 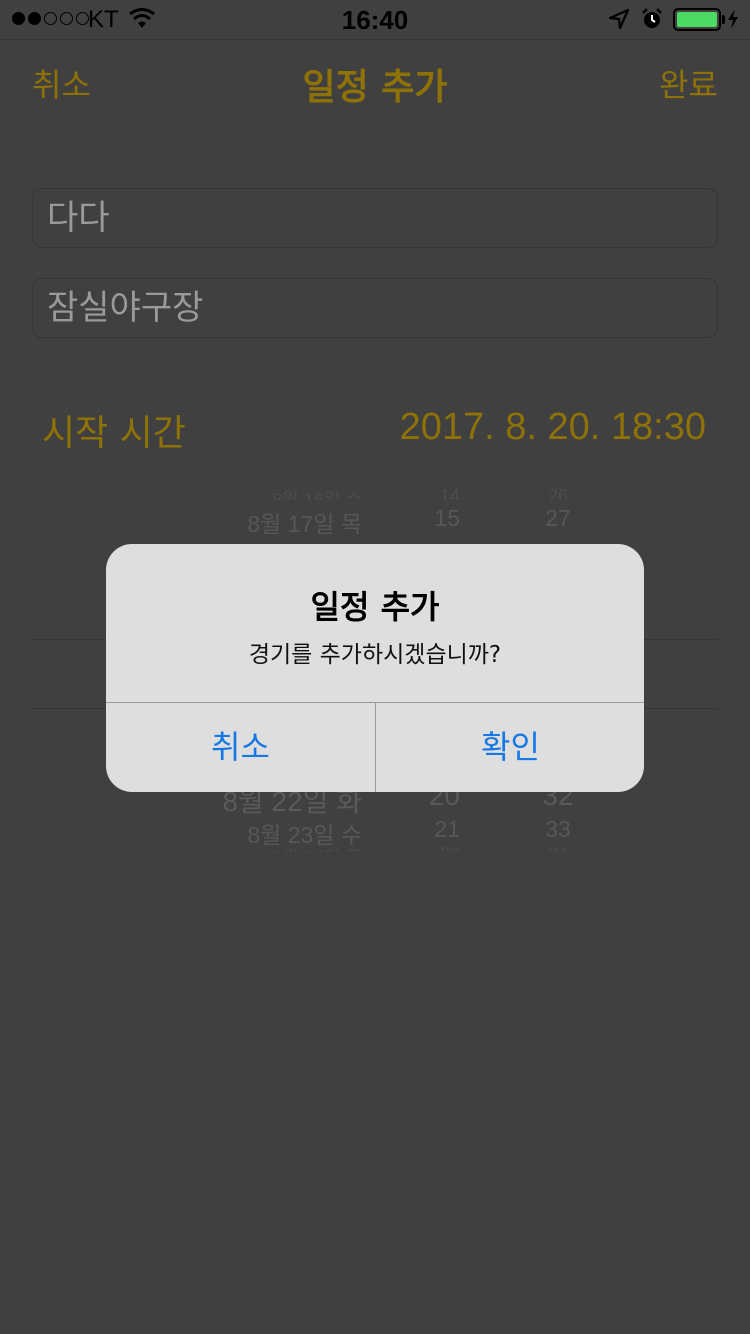 I want to click on battery-nub, so click(x=723, y=19).